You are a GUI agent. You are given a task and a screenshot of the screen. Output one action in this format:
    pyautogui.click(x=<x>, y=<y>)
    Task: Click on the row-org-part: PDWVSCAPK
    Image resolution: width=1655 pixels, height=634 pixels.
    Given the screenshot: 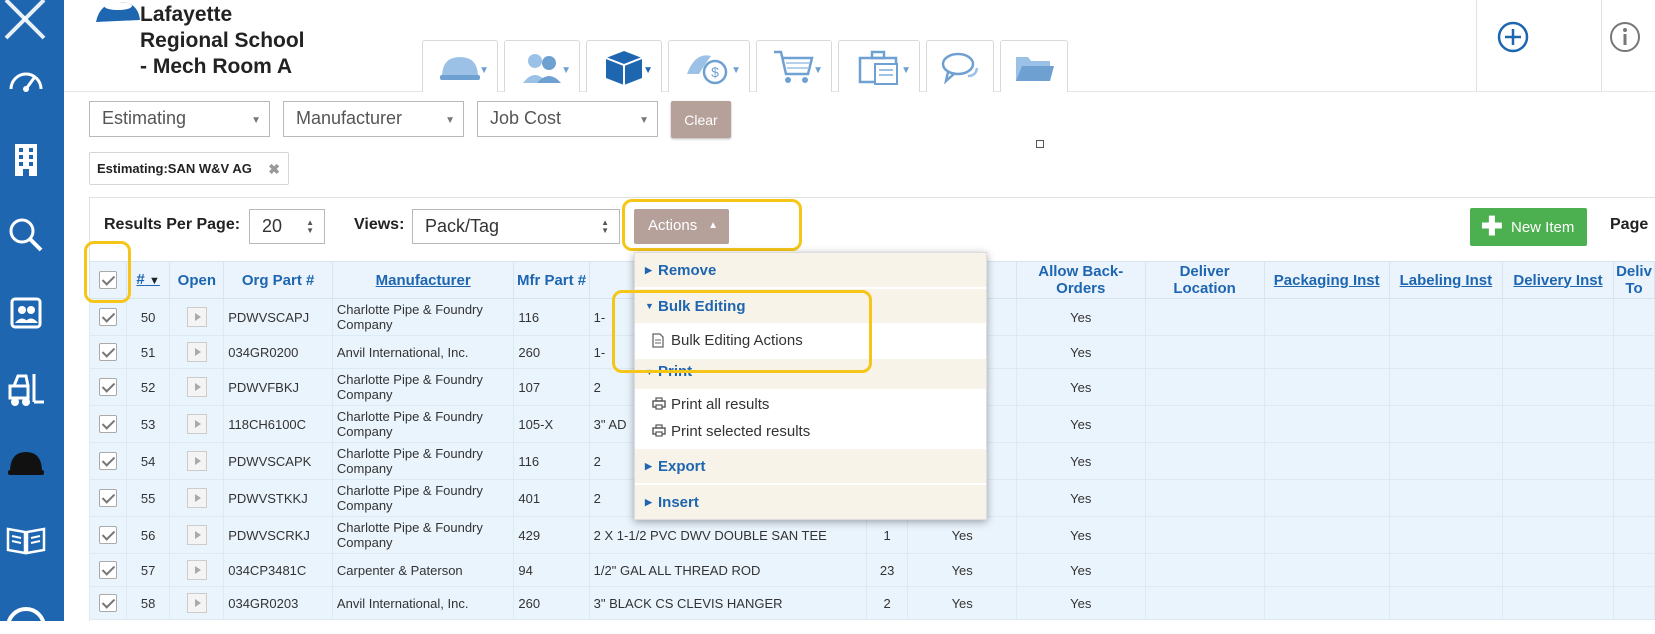 What is the action you would take?
    pyautogui.click(x=278, y=461)
    